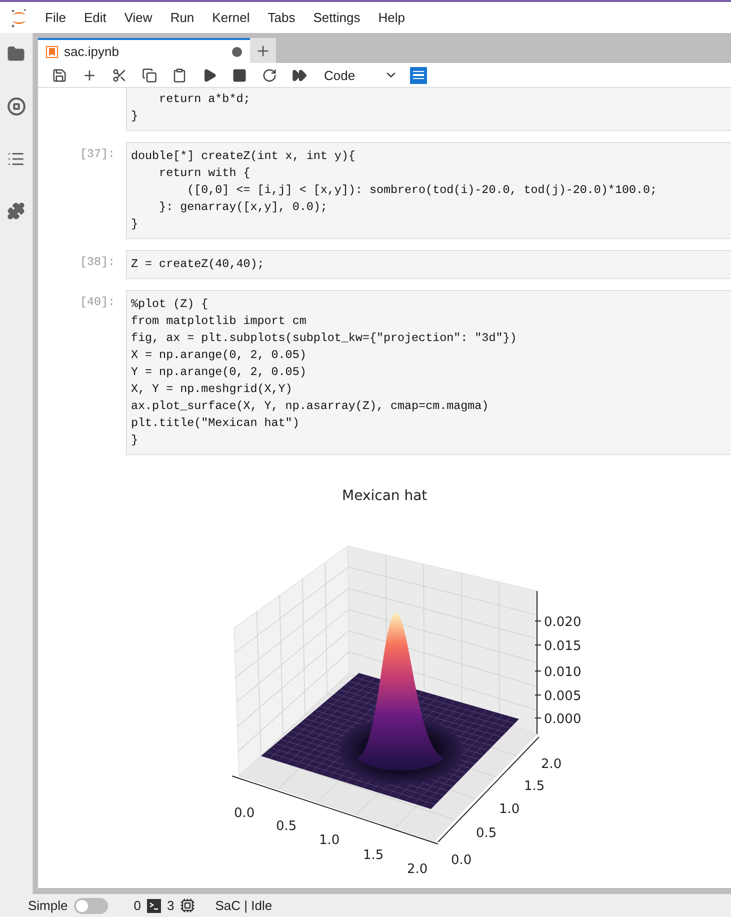 The width and height of the screenshot is (731, 917). What do you see at coordinates (16, 159) in the screenshot?
I see `list-icon` at bounding box center [16, 159].